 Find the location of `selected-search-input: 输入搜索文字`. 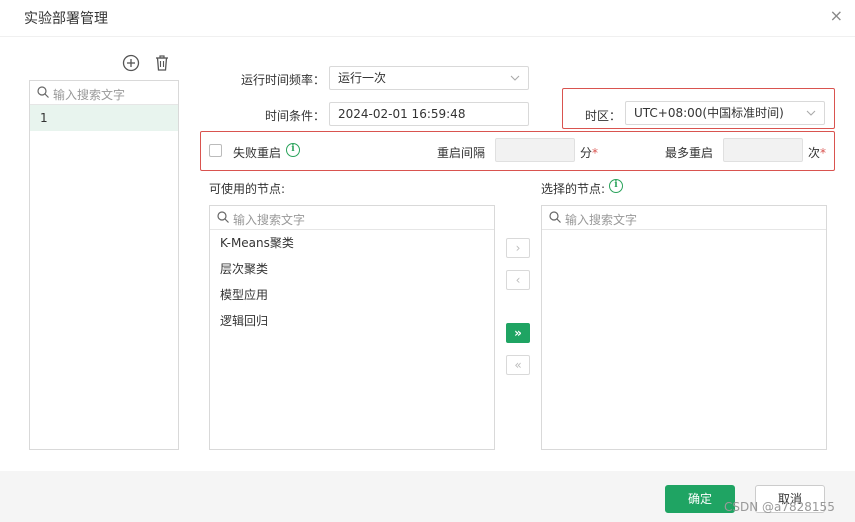

selected-search-input: 输入搜索文字 is located at coordinates (684, 218).